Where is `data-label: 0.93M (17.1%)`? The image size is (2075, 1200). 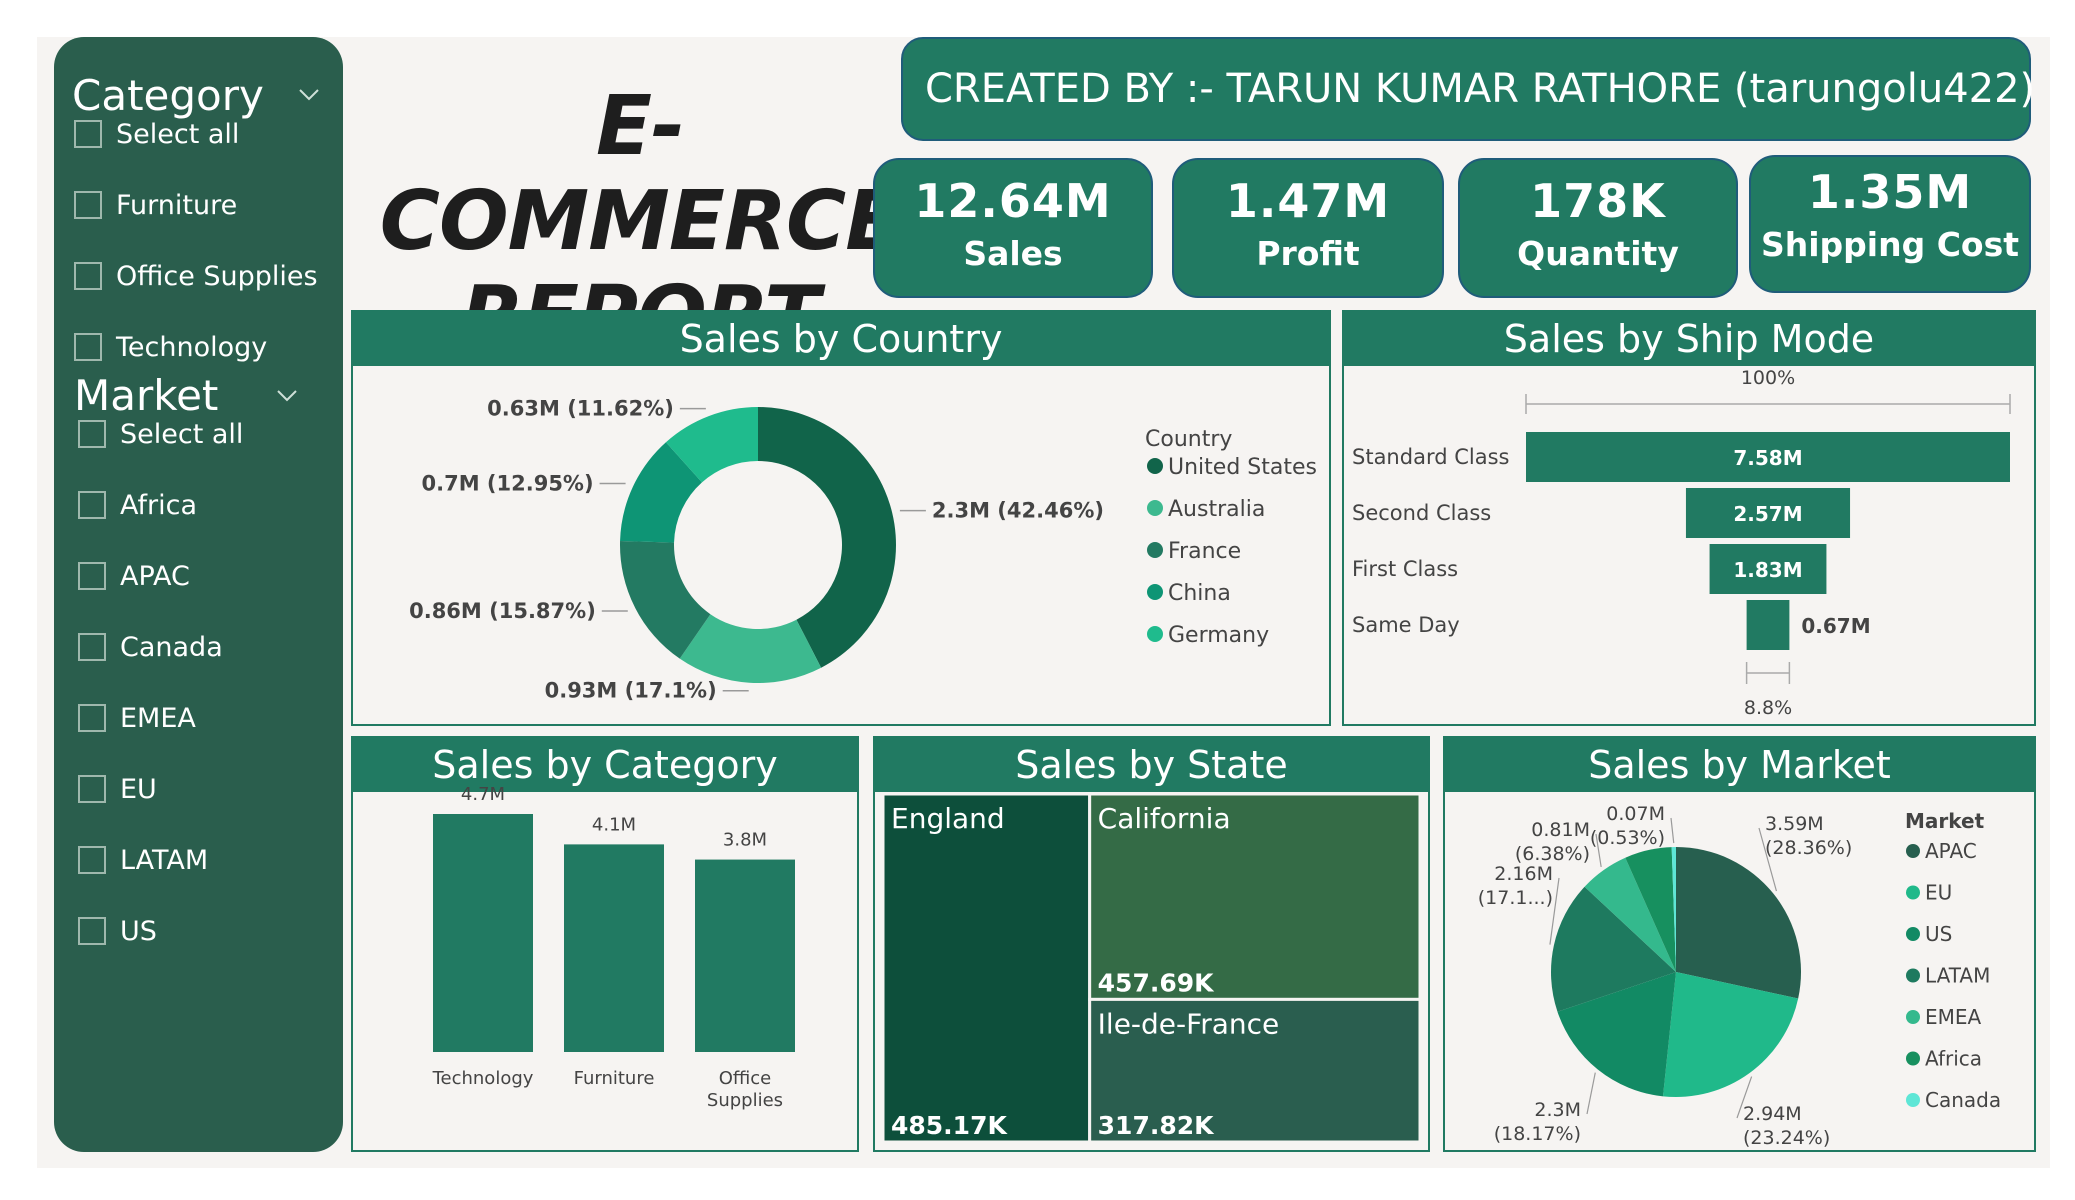
data-label: 0.93M (17.1%) is located at coordinates (631, 691).